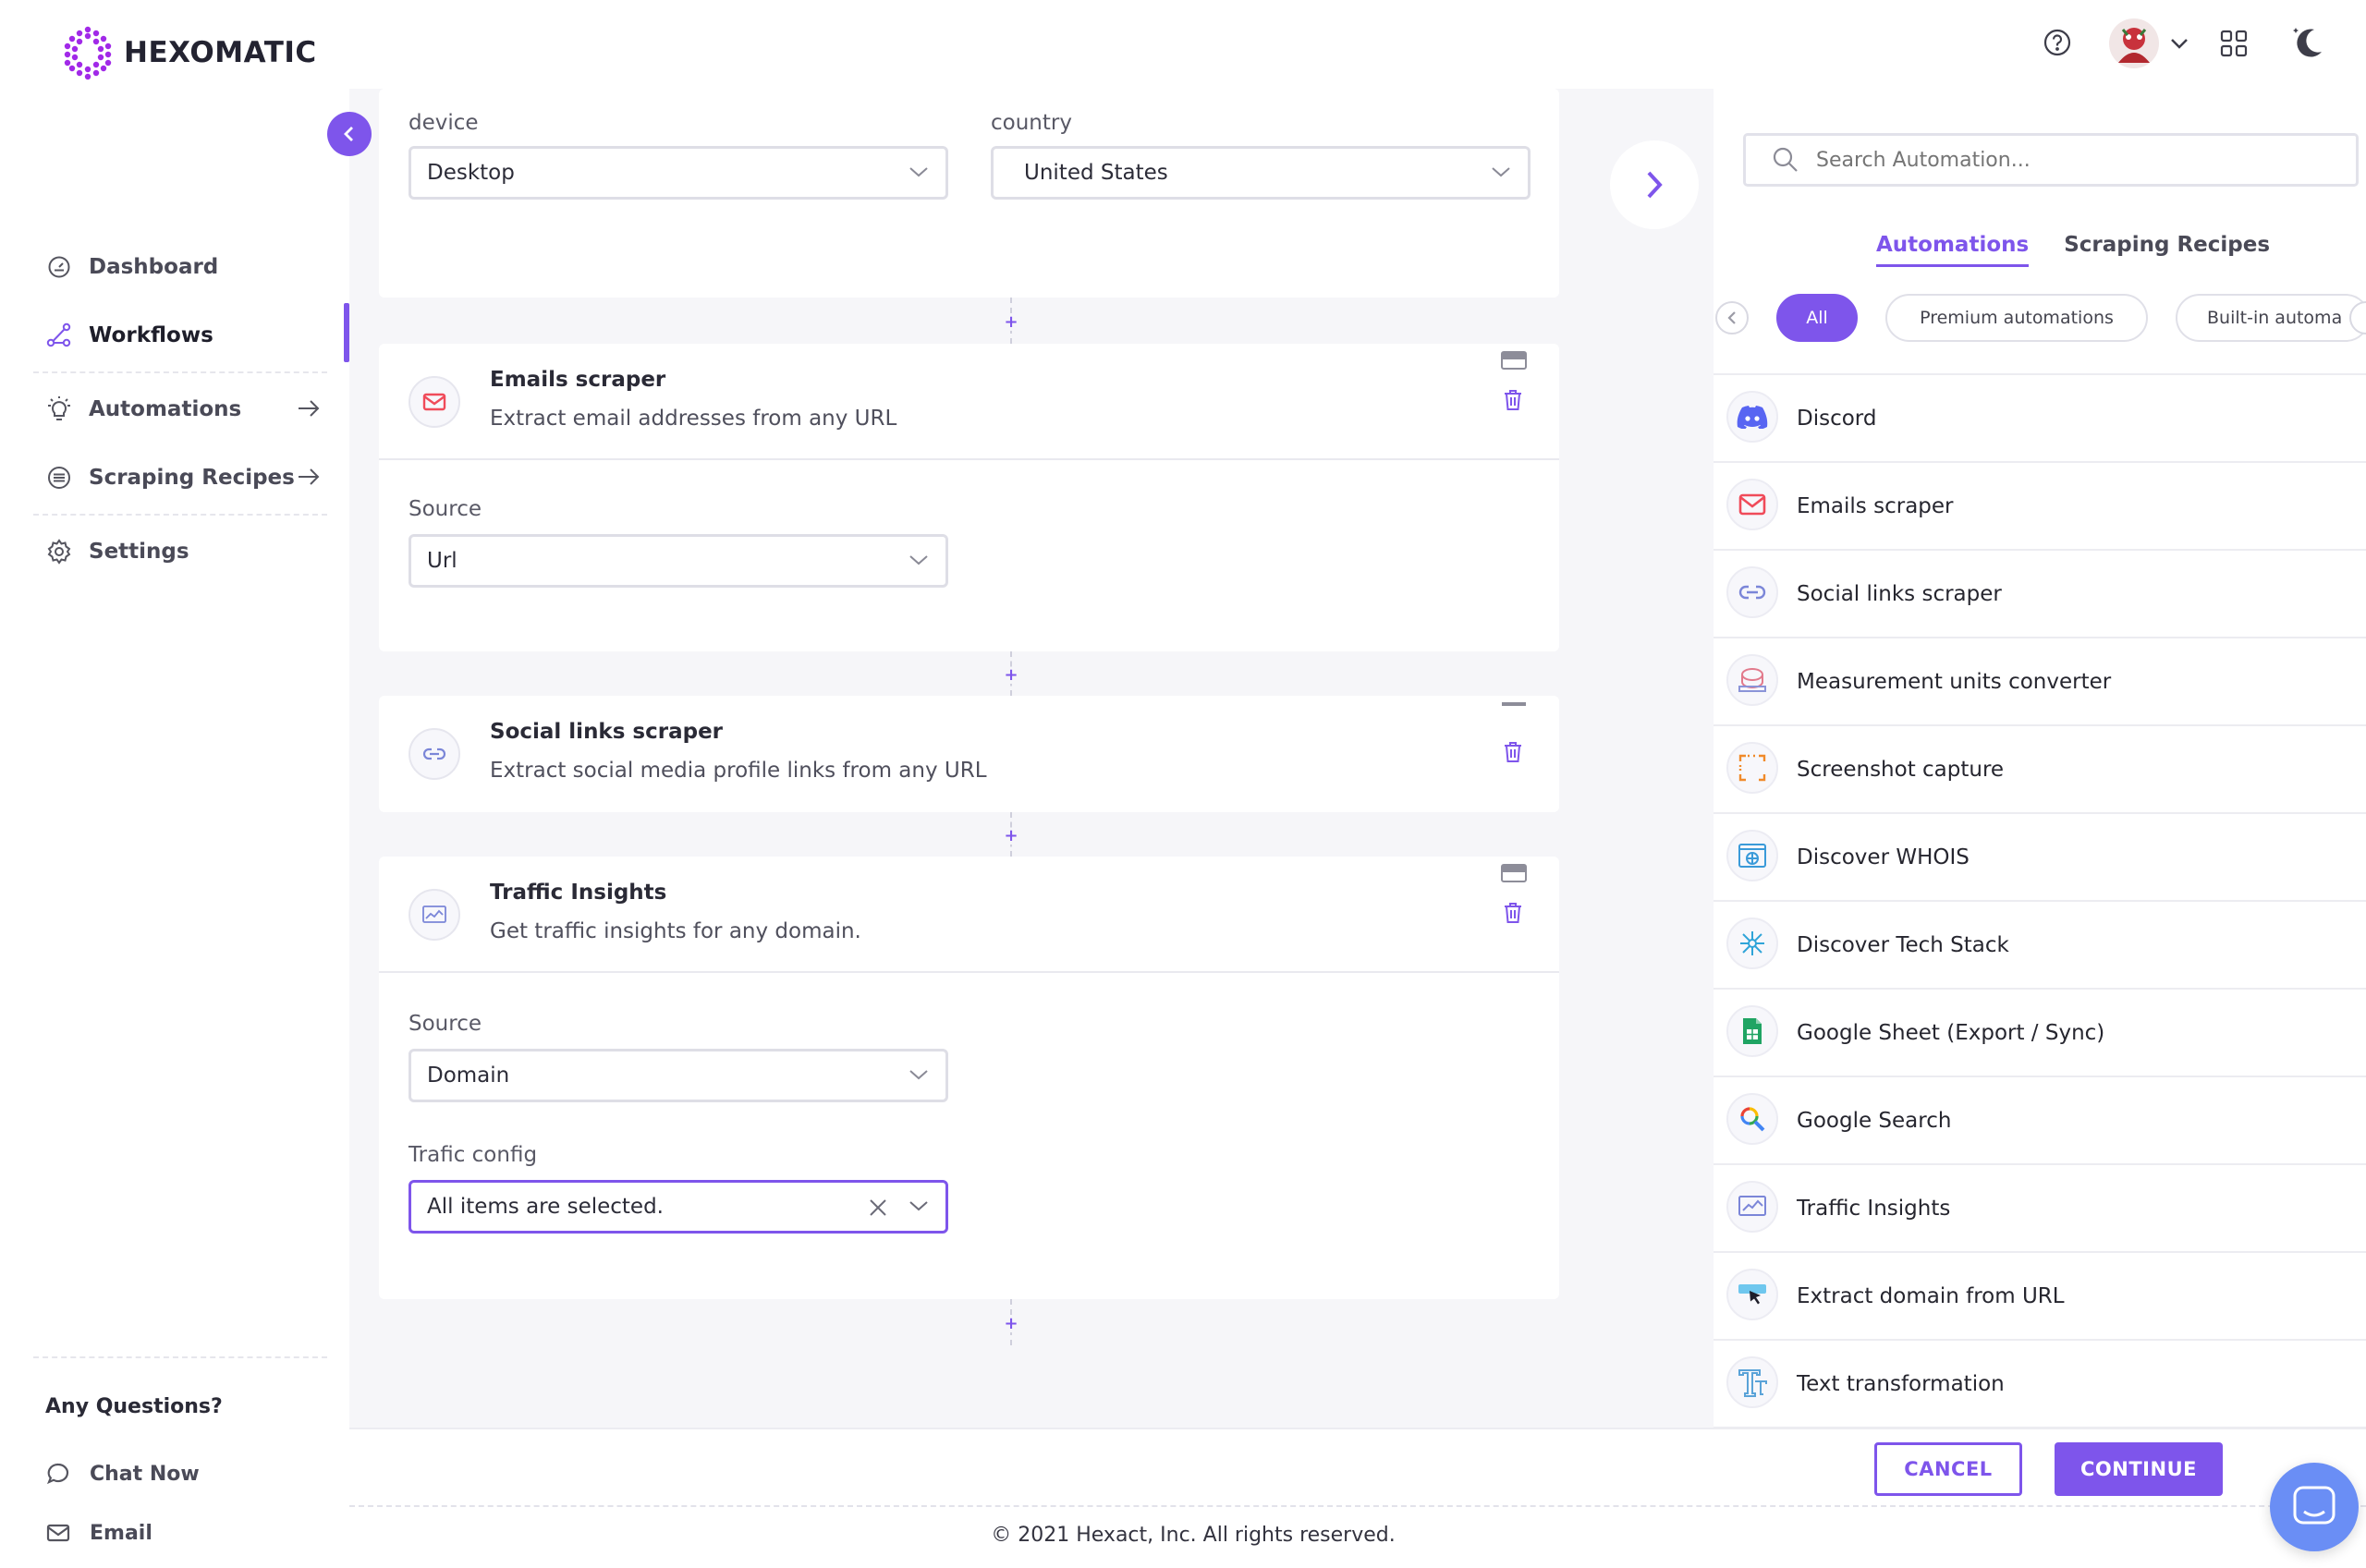 This screenshot has height=1568, width=2366. Describe the element at coordinates (1948, 1469) in the screenshot. I see `cancel-button: CANCEL` at that location.